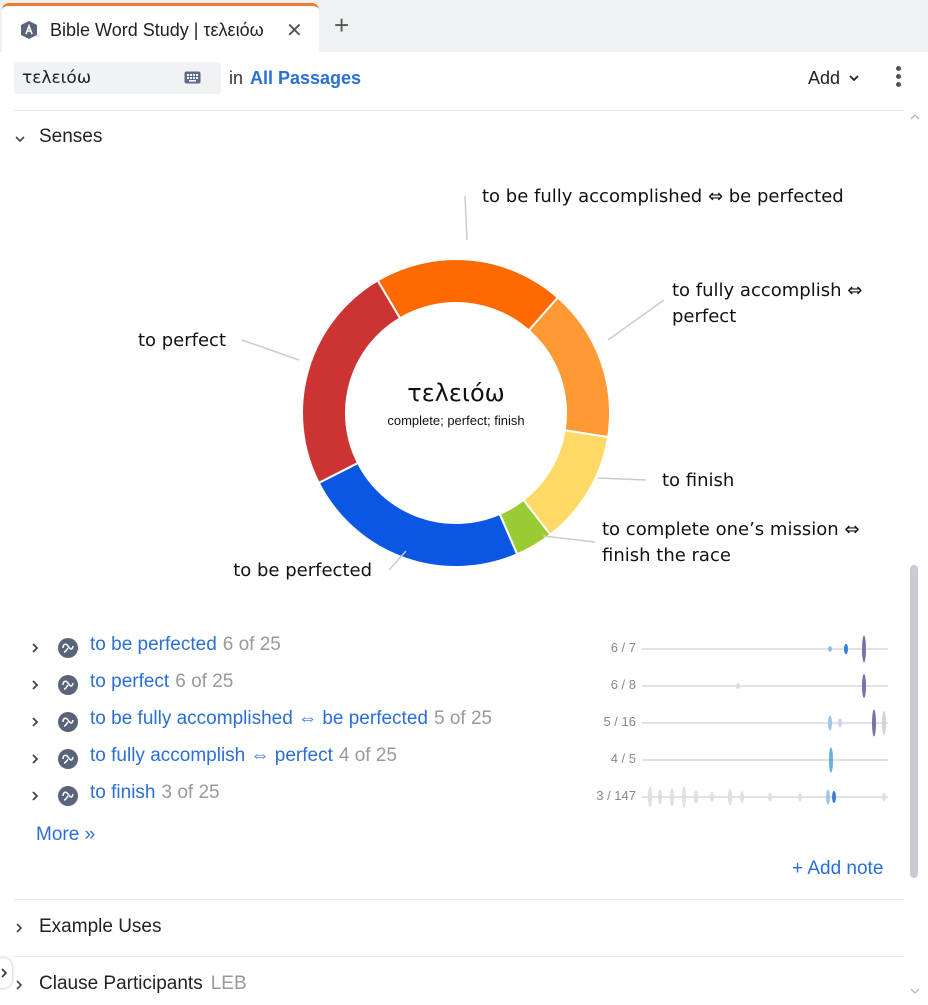  I want to click on add-menu-button: Add, so click(824, 78).